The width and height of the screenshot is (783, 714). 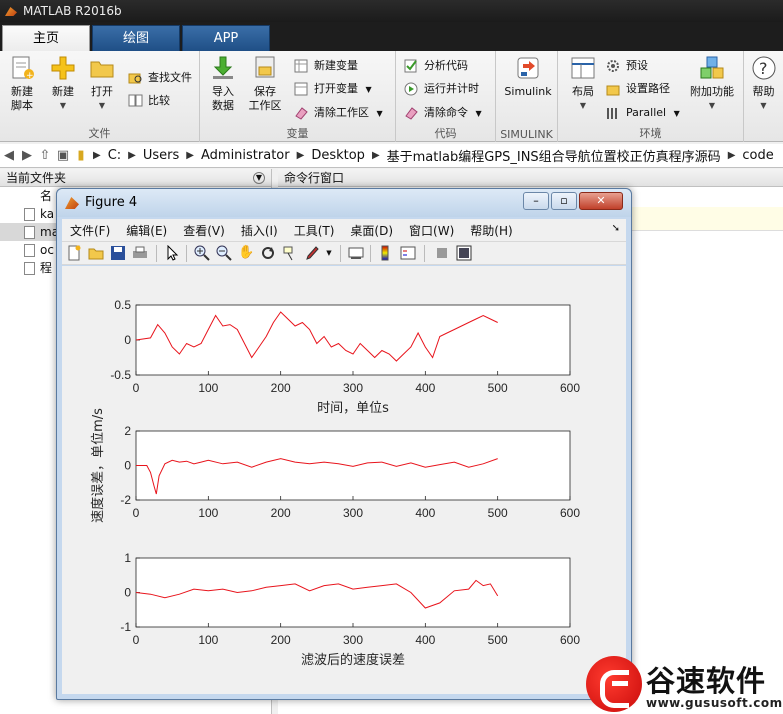 I want to click on clear-commands-dropdown-icon: ▼, so click(x=479, y=113).